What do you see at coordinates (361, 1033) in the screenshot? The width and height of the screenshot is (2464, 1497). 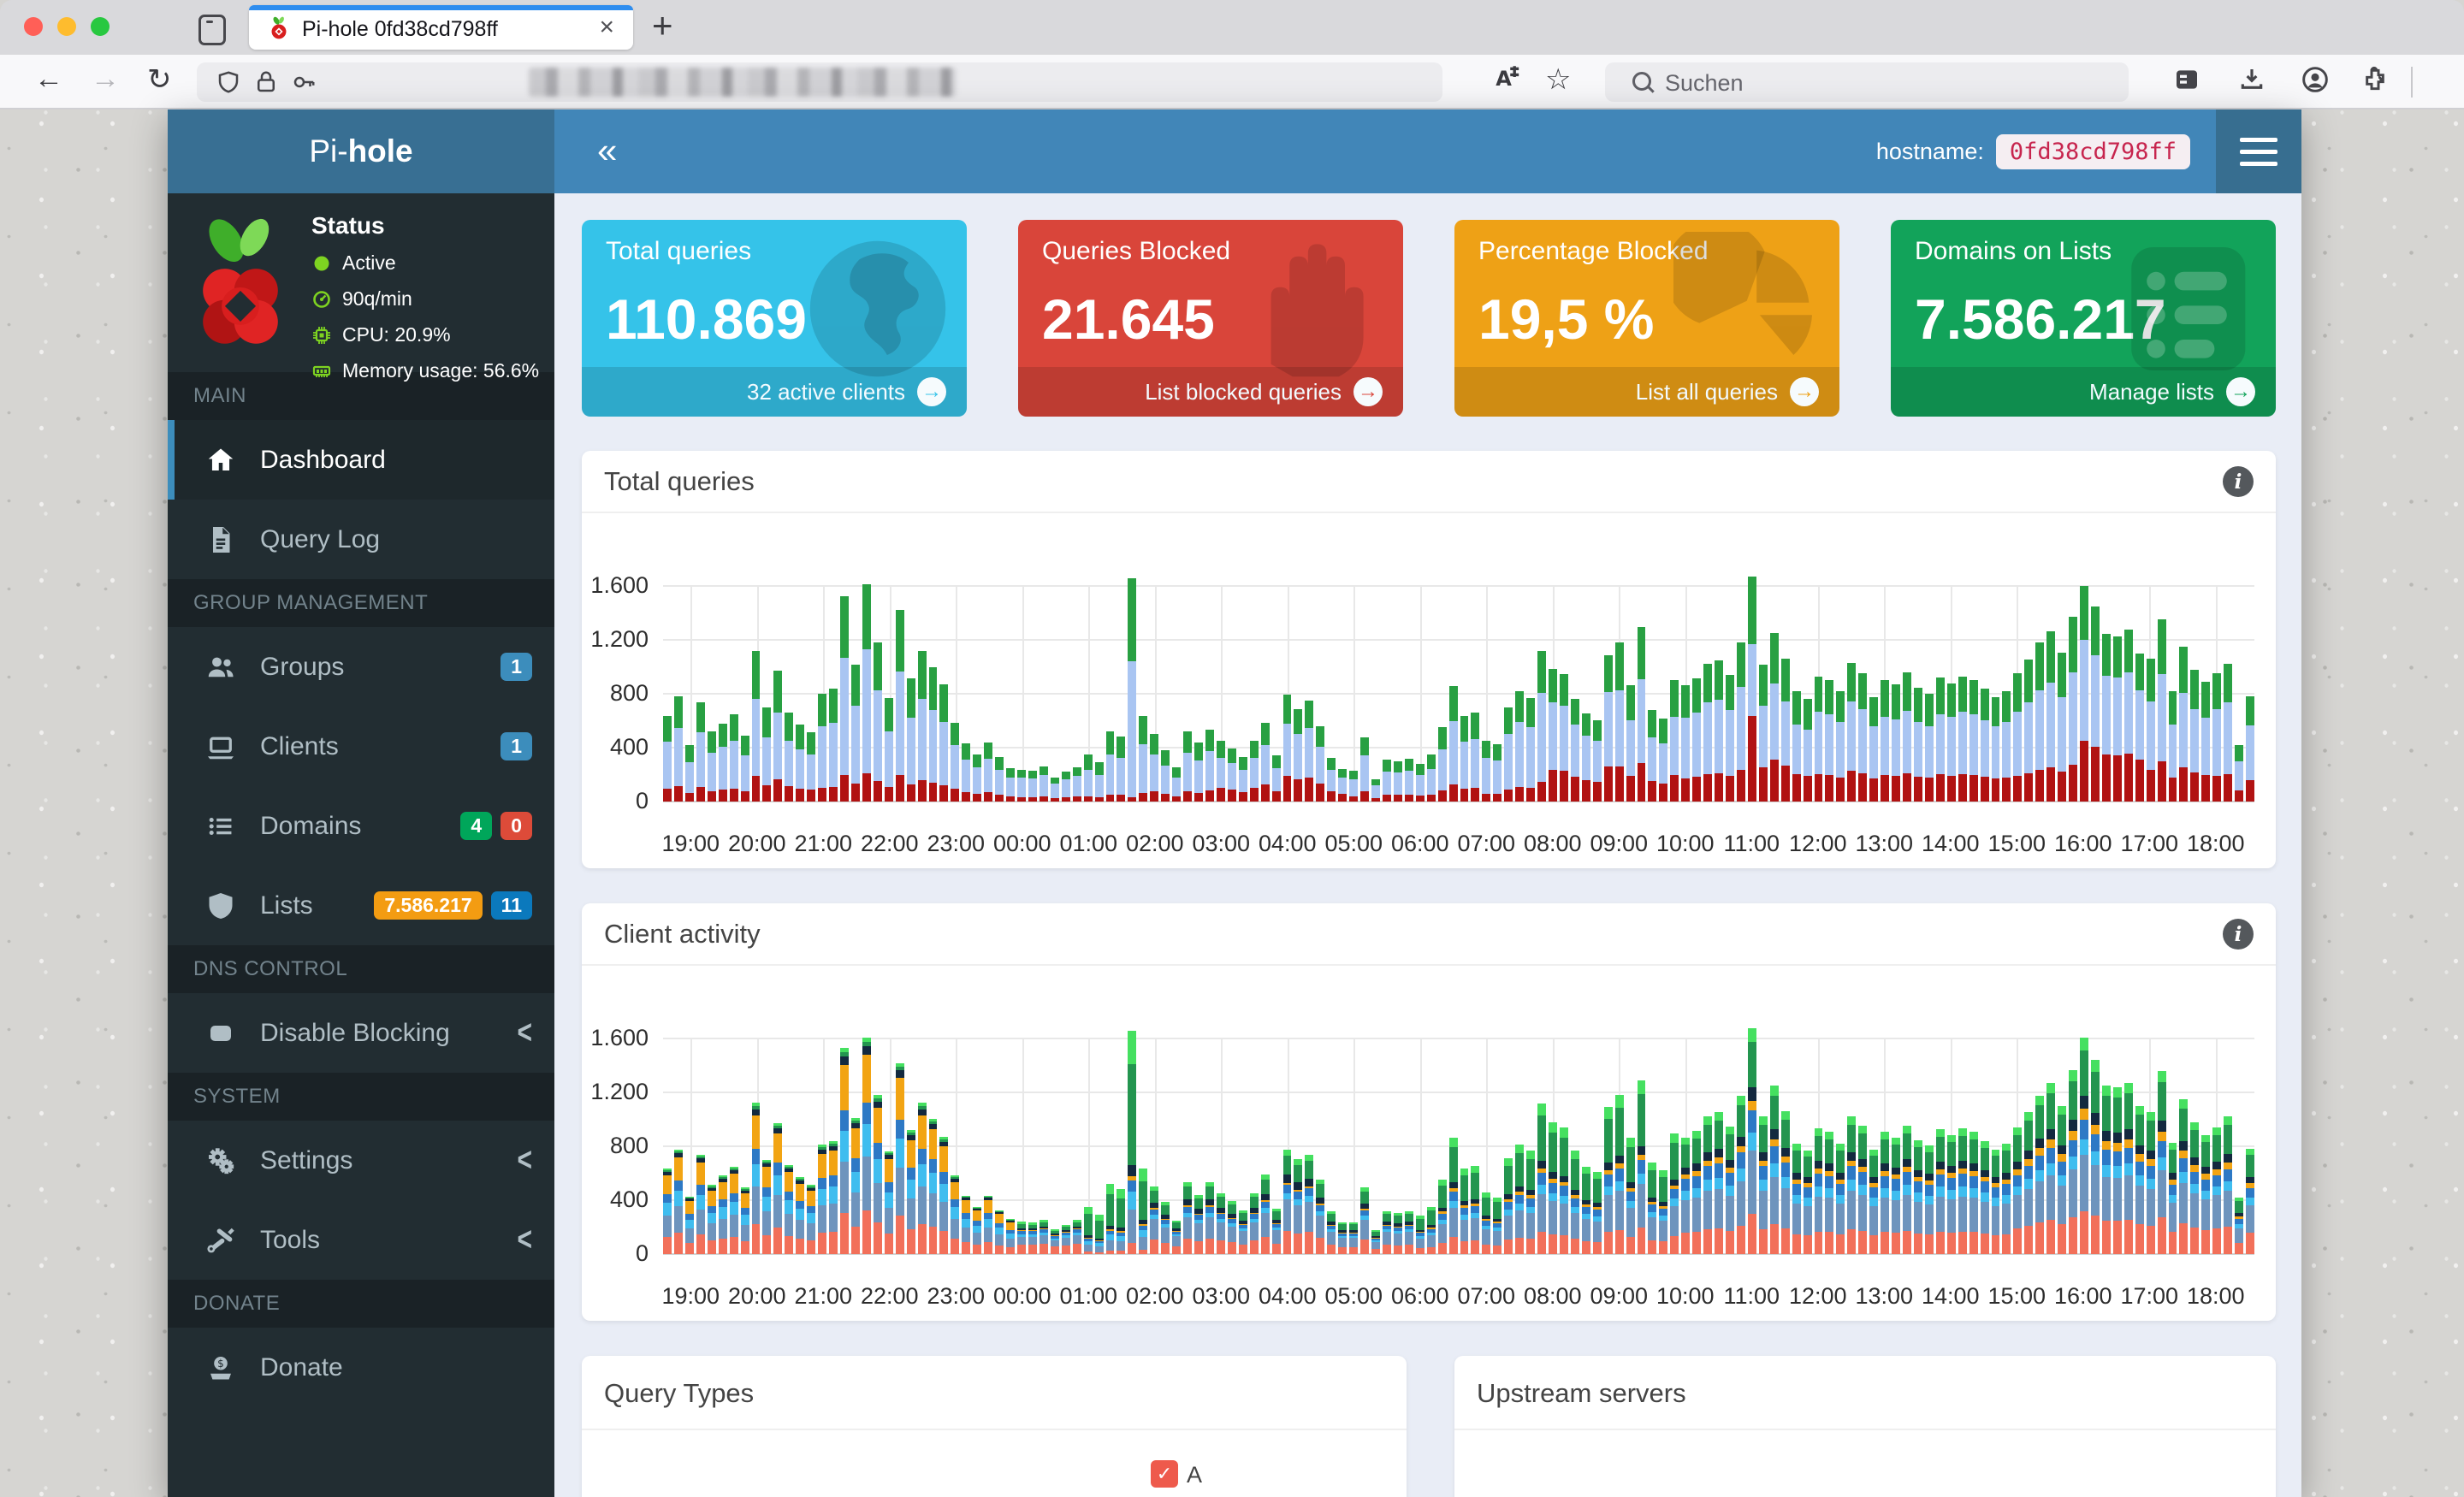 I see `sidebar-item-disable-blocking: Disable Blocking <` at bounding box center [361, 1033].